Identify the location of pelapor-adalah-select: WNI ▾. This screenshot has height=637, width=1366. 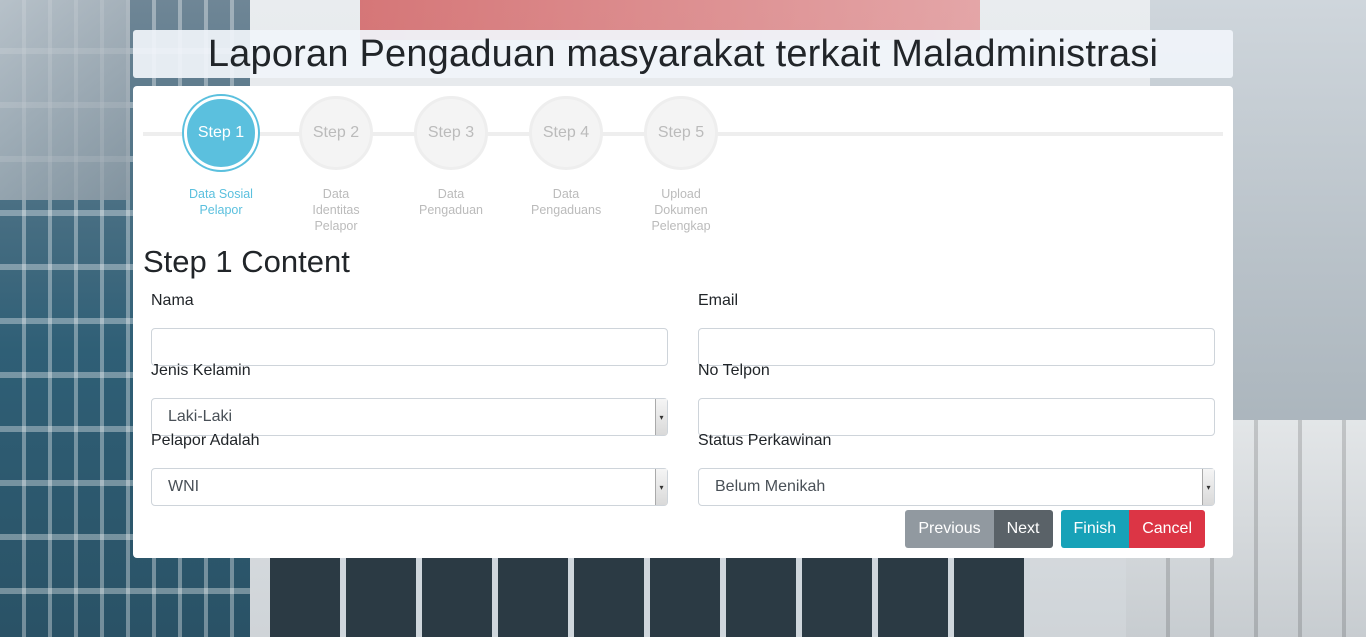
(409, 487).